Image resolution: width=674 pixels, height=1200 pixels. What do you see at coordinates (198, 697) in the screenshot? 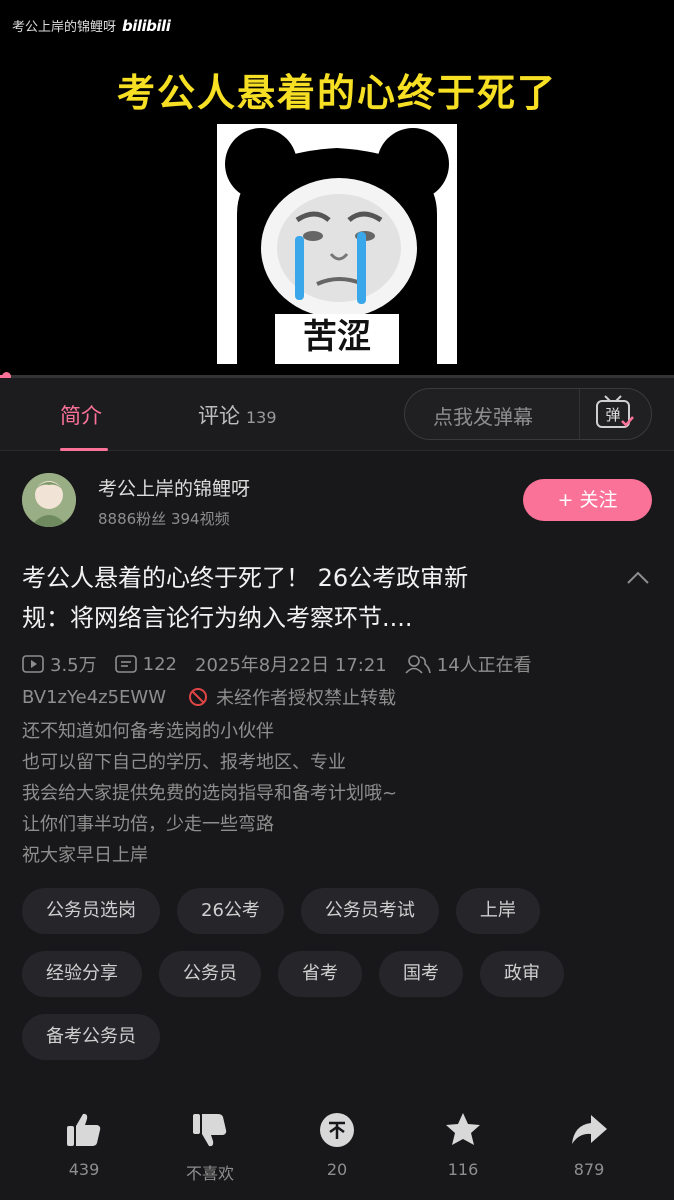
I see `forbidden-icon` at bounding box center [198, 697].